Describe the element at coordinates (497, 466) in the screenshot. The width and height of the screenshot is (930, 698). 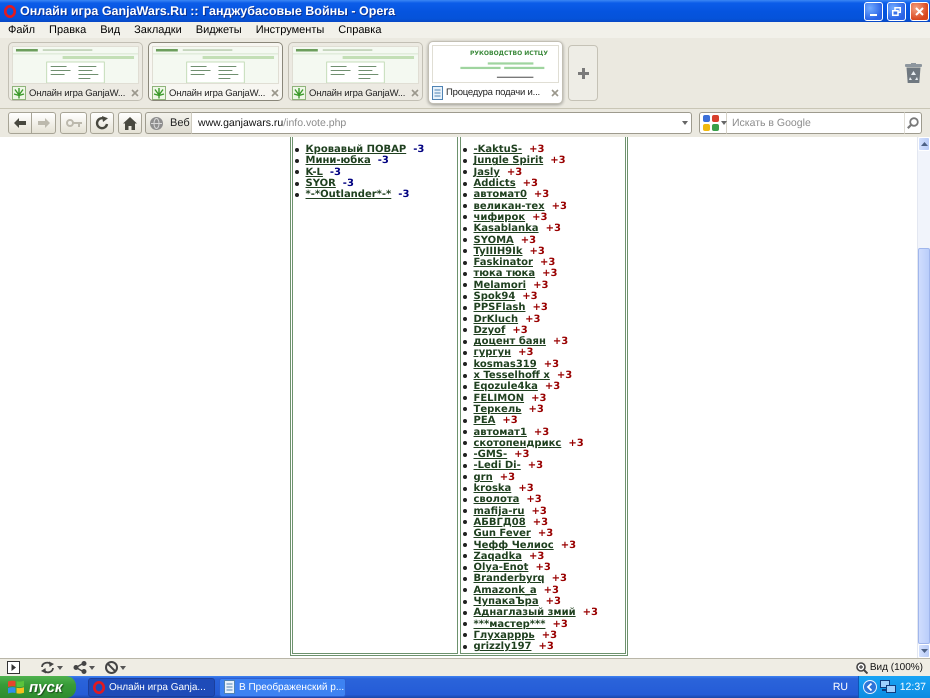
I see `player-link: -Ledi Di-` at that location.